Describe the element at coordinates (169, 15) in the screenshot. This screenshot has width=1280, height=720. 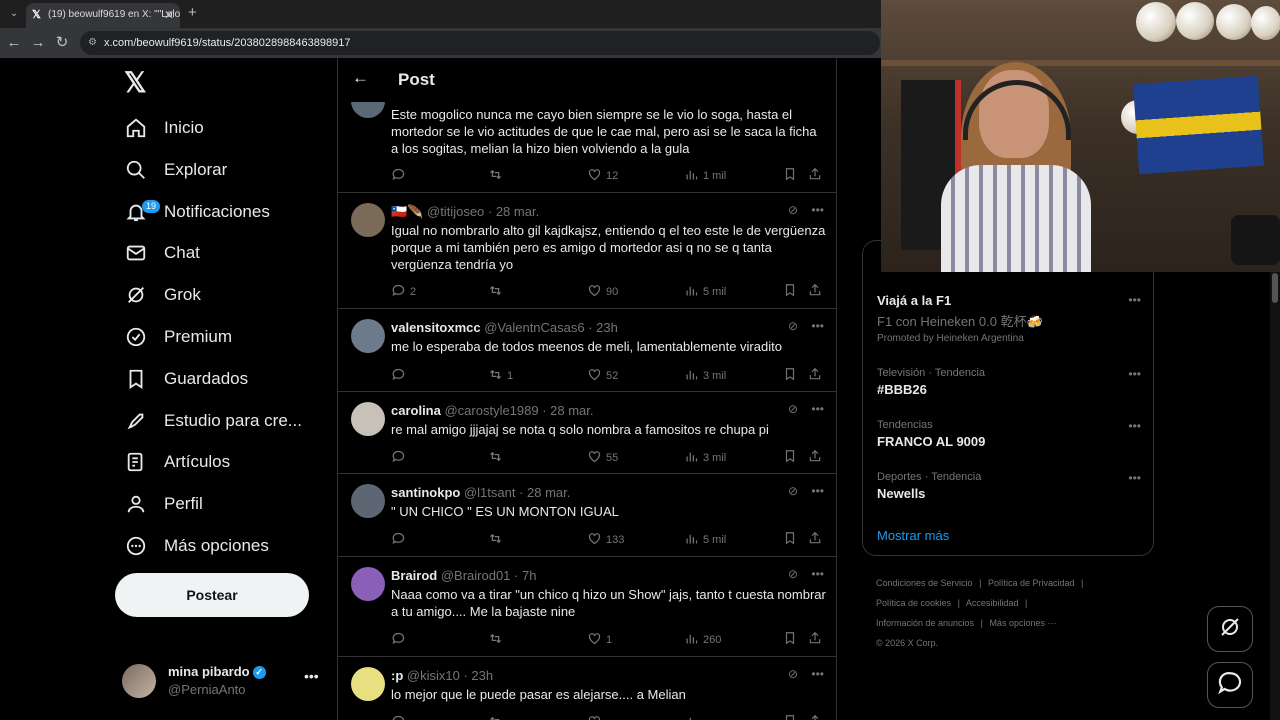
I see `tab-close-icon: ✕` at that location.